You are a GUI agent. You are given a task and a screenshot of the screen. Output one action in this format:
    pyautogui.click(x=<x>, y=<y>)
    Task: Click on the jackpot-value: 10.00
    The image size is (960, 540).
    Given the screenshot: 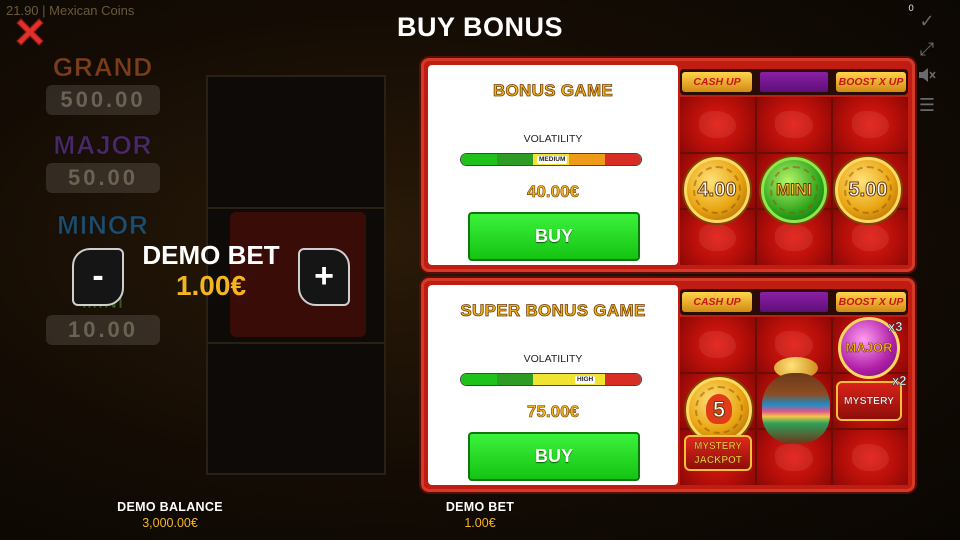 What is the action you would take?
    pyautogui.click(x=103, y=330)
    